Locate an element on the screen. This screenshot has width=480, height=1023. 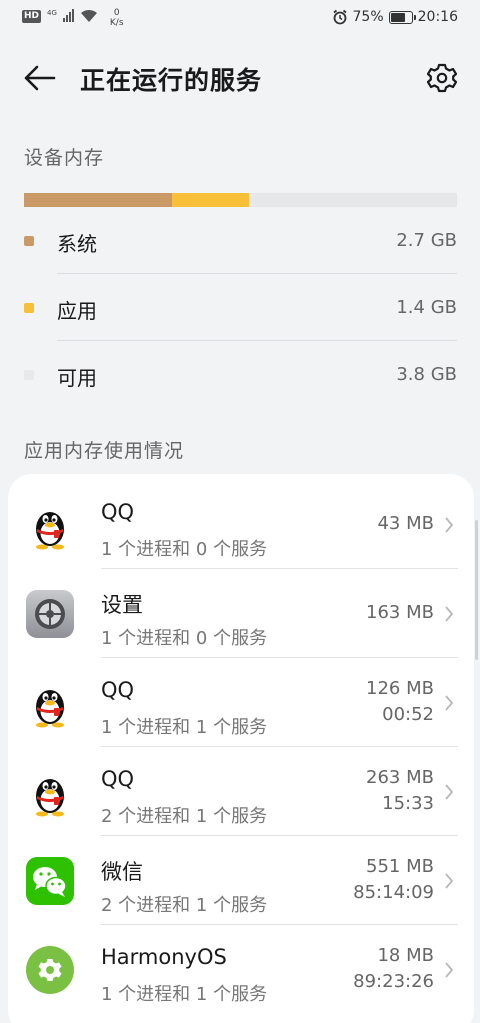
app-runtime: 85:14:09 is located at coordinates (393, 892).